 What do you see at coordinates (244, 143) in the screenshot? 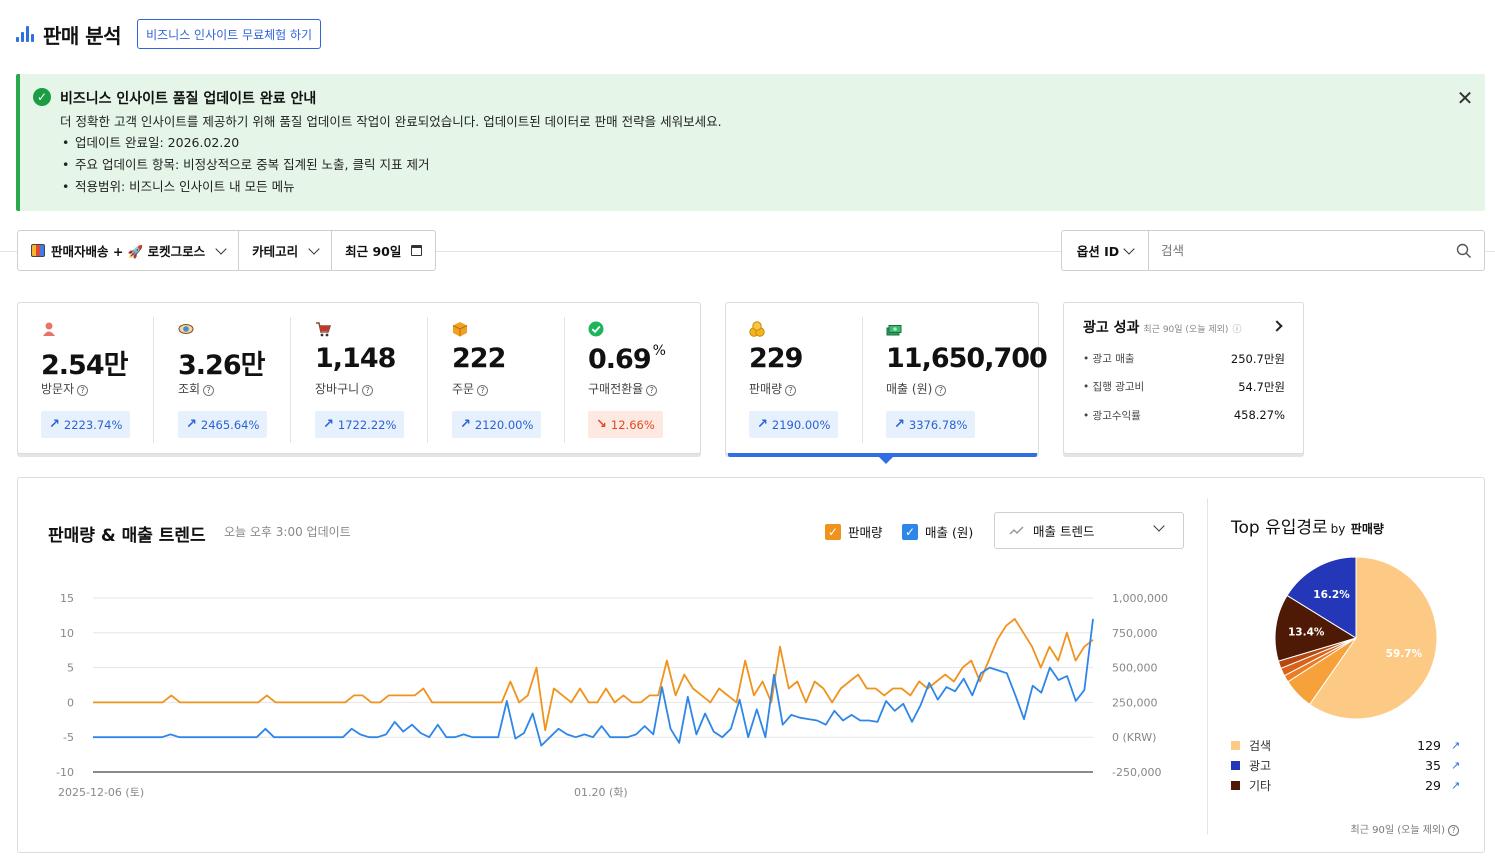
I see `notice-item: 업데이트 완료일: 2026.02.20` at bounding box center [244, 143].